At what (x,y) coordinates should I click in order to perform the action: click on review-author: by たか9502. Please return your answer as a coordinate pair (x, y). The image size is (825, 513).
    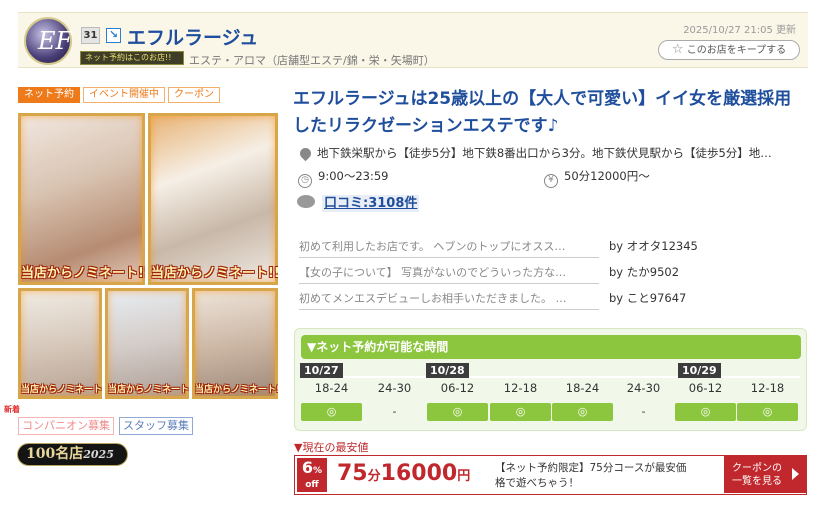
    Looking at the image, I should click on (644, 272).